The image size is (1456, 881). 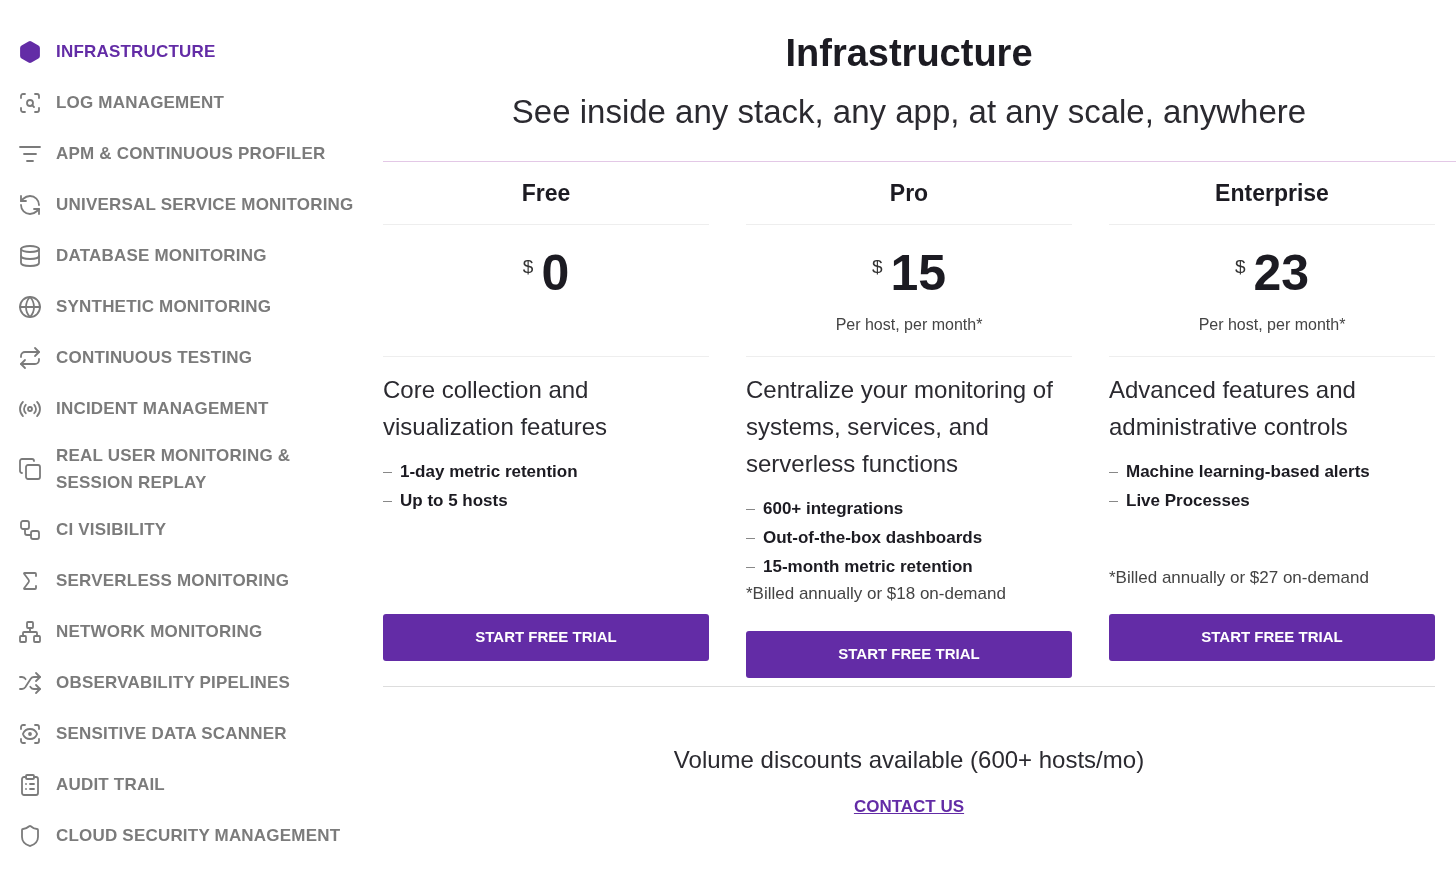 What do you see at coordinates (30, 357) in the screenshot?
I see `repeat-icon` at bounding box center [30, 357].